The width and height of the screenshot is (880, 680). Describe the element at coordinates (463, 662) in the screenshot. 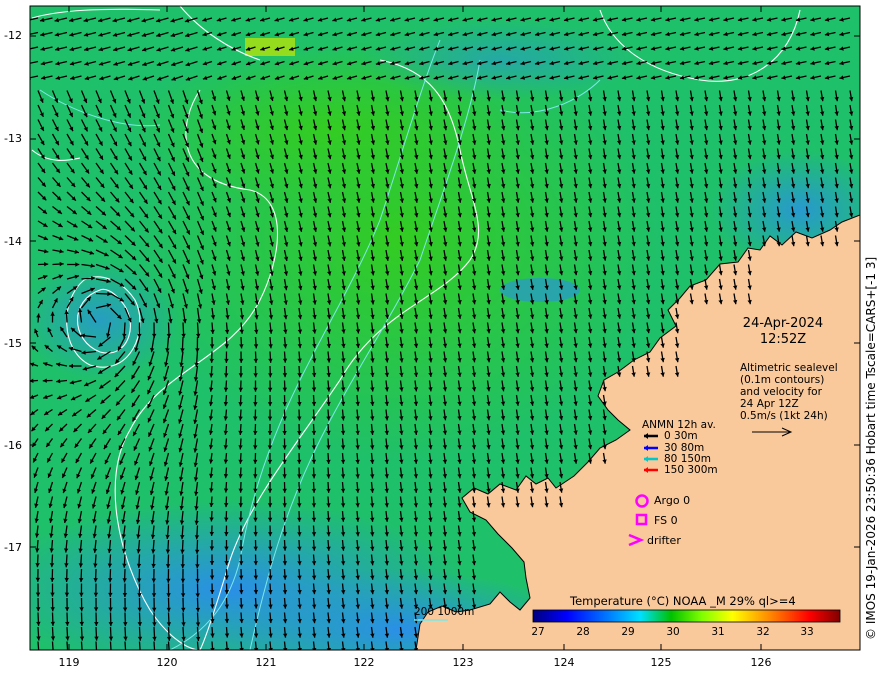

I see `lon-tick-label: 123` at that location.